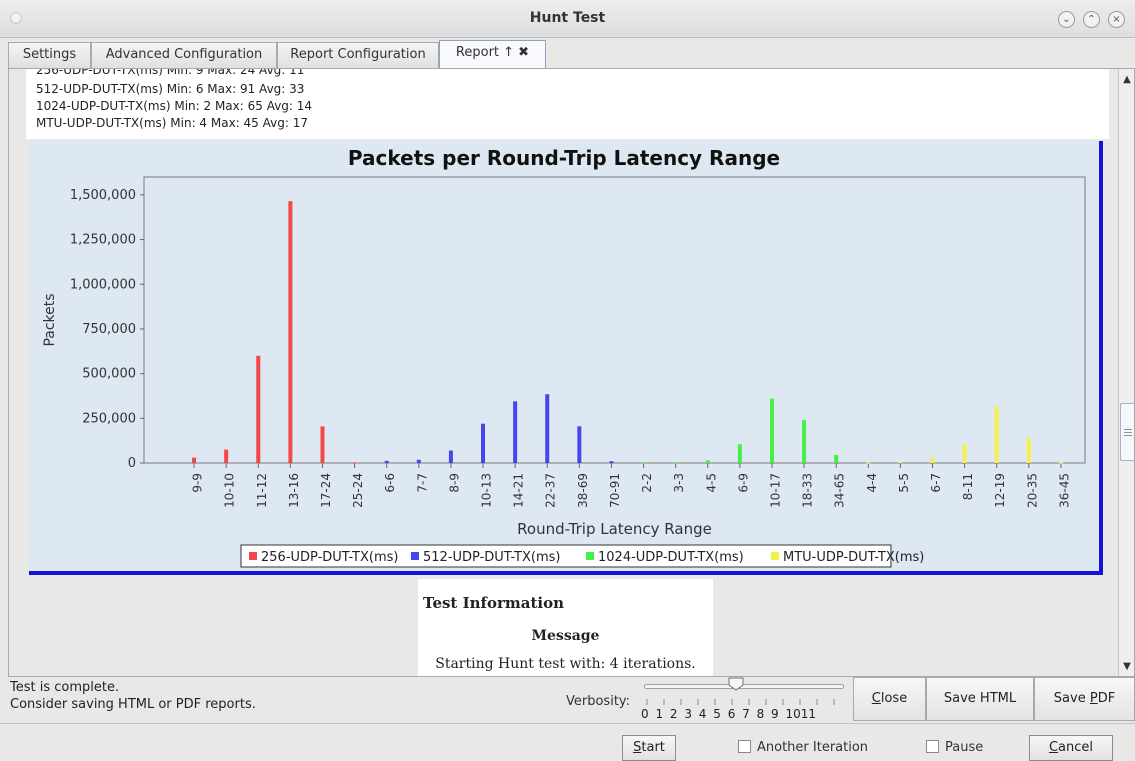 This screenshot has height=761, width=1135. What do you see at coordinates (649, 748) in the screenshot?
I see `start-button: Start` at bounding box center [649, 748].